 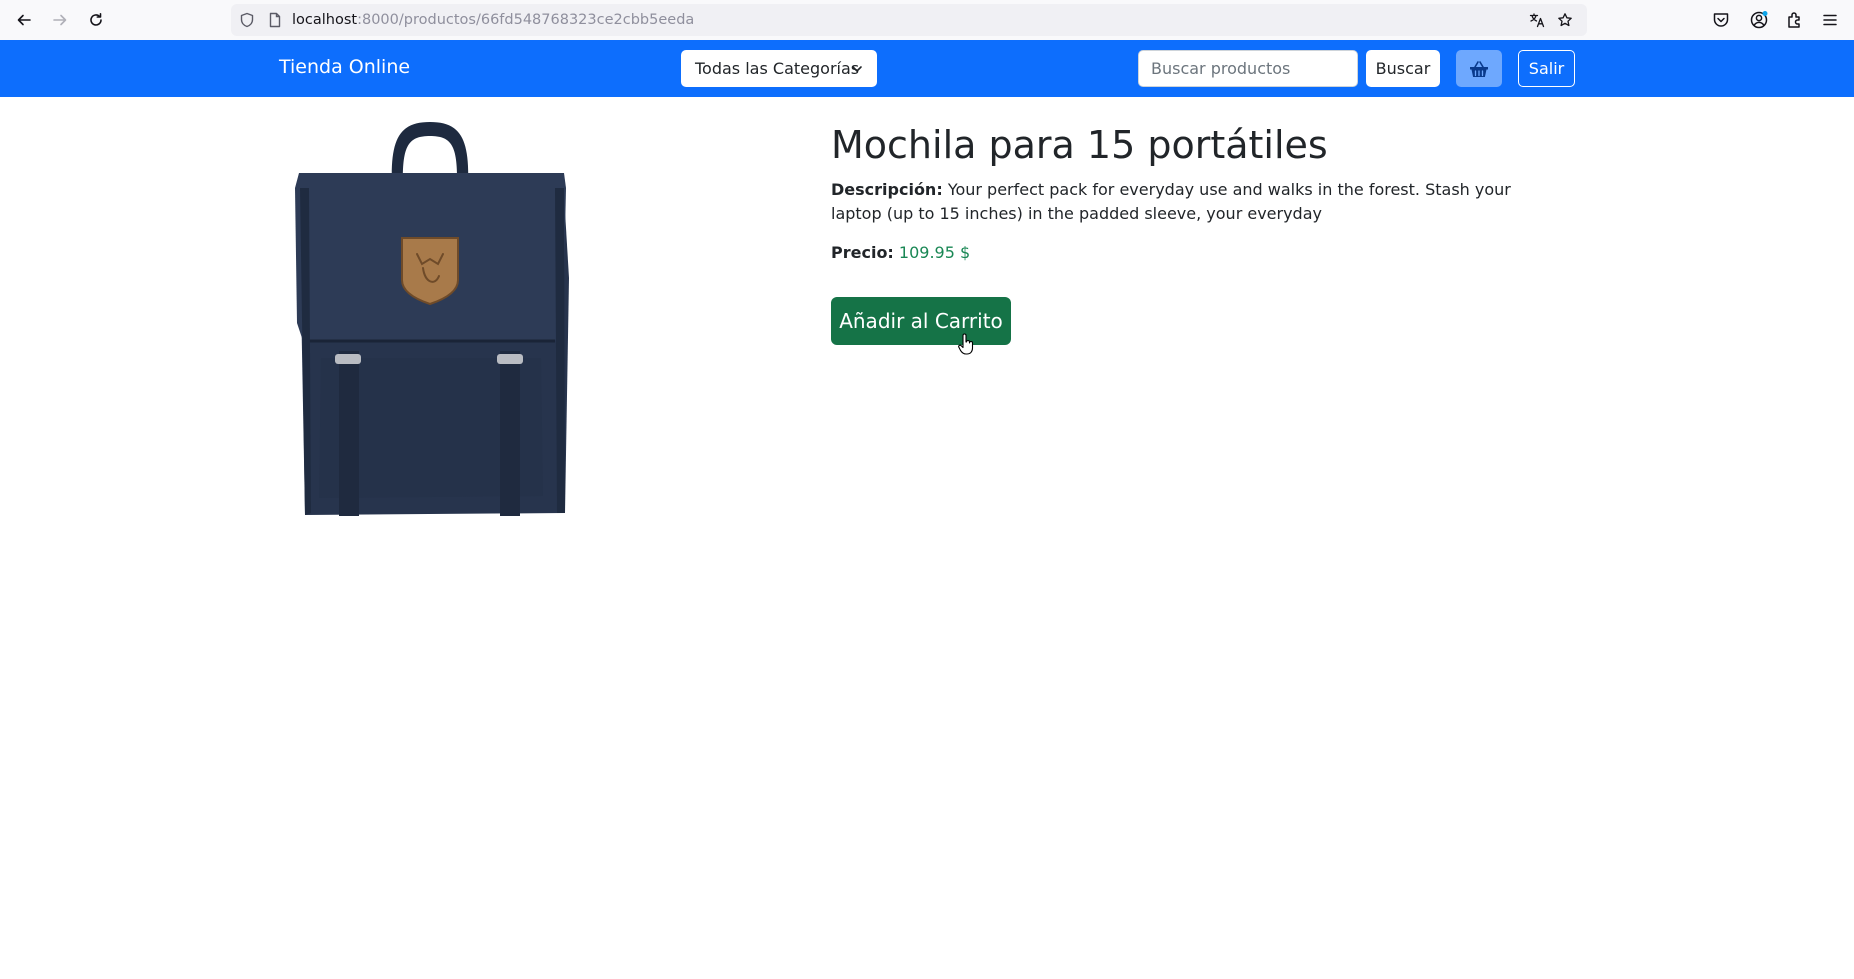 I want to click on search-input, so click(x=1248, y=68).